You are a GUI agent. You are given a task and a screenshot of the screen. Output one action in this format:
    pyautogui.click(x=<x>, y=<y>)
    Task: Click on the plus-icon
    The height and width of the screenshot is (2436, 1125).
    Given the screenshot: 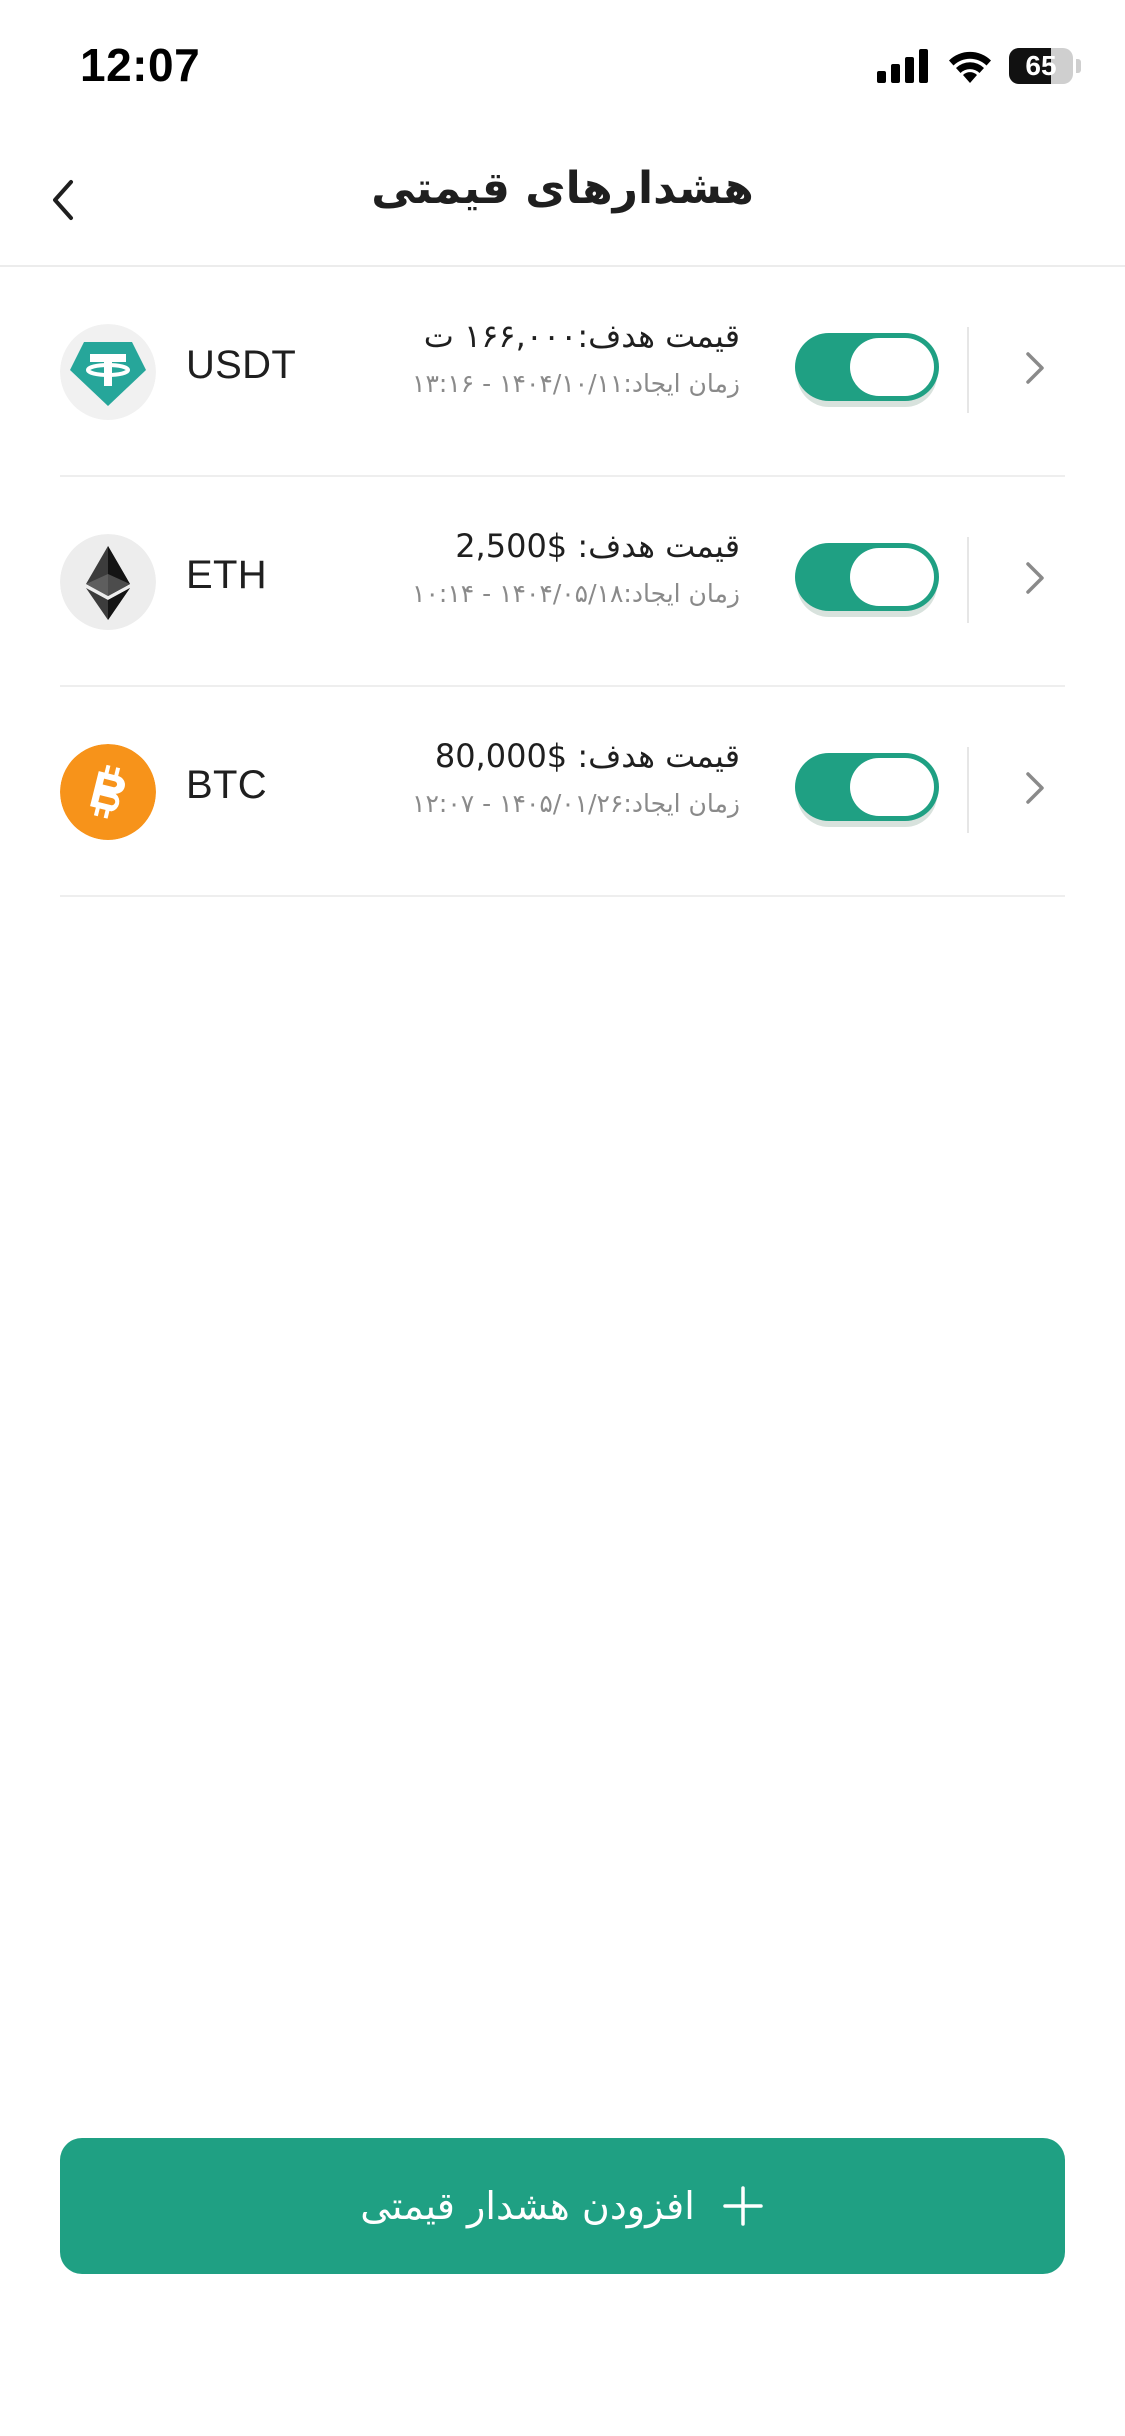 What is the action you would take?
    pyautogui.click(x=743, y=2206)
    